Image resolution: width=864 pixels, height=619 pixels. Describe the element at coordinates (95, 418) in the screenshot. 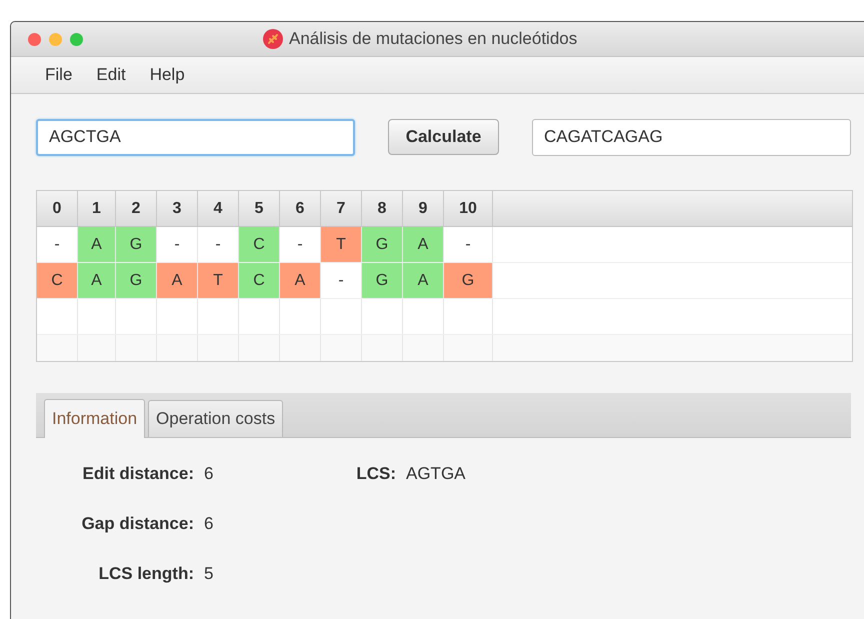

I see `tab: Information` at that location.